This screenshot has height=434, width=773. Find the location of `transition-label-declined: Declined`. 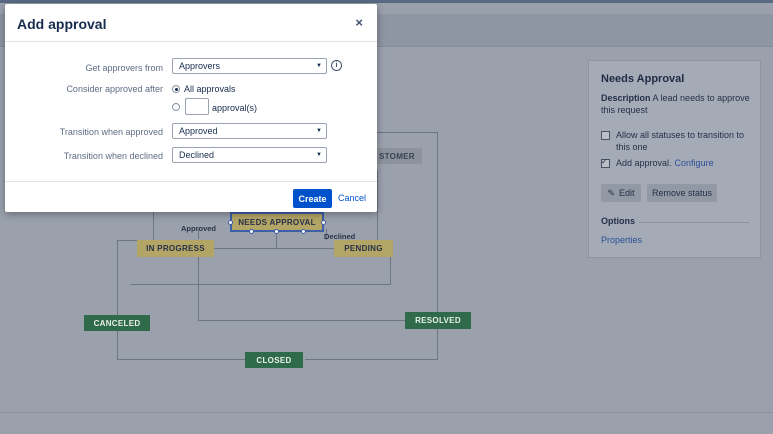

transition-label-declined: Declined is located at coordinates (340, 236).